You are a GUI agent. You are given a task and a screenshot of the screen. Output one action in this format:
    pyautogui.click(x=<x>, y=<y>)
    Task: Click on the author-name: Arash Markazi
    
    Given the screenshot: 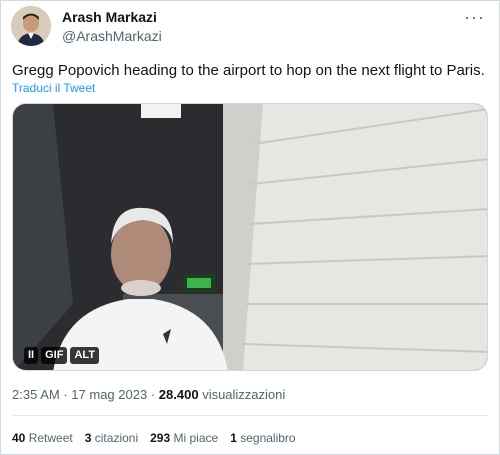 What is the action you would take?
    pyautogui.click(x=109, y=17)
    